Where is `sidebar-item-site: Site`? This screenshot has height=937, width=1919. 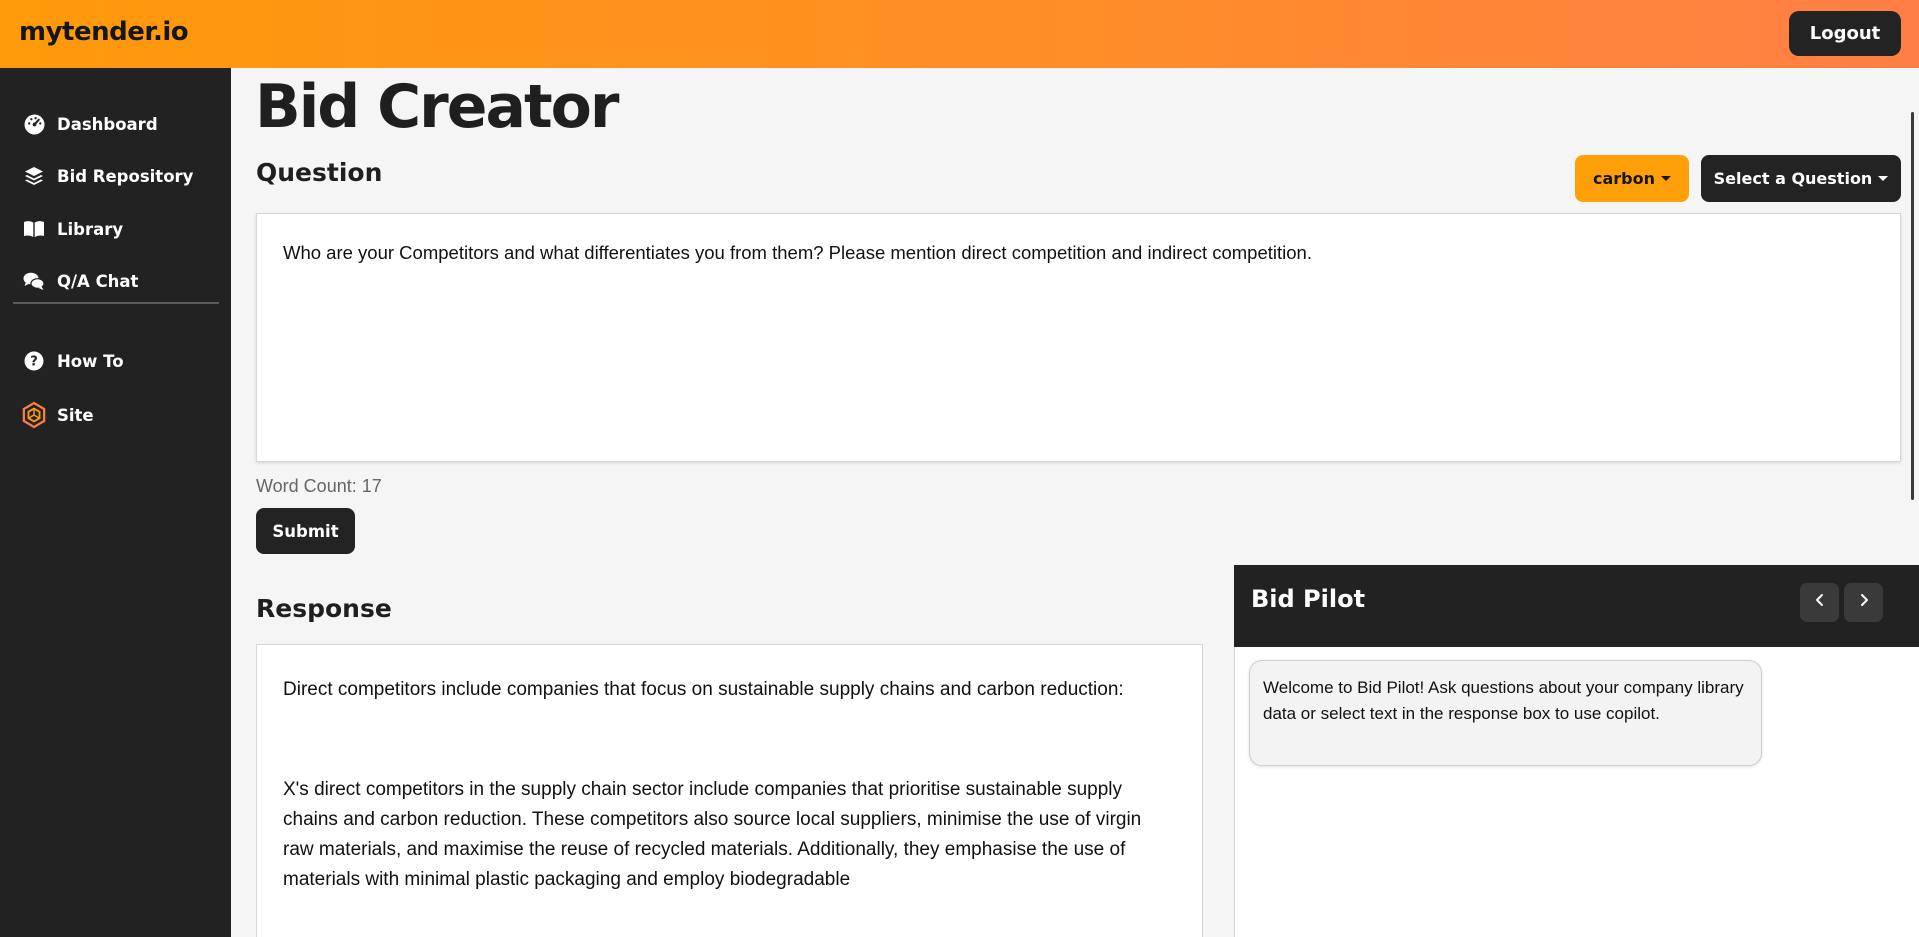 sidebar-item-site: Site is located at coordinates (58, 415).